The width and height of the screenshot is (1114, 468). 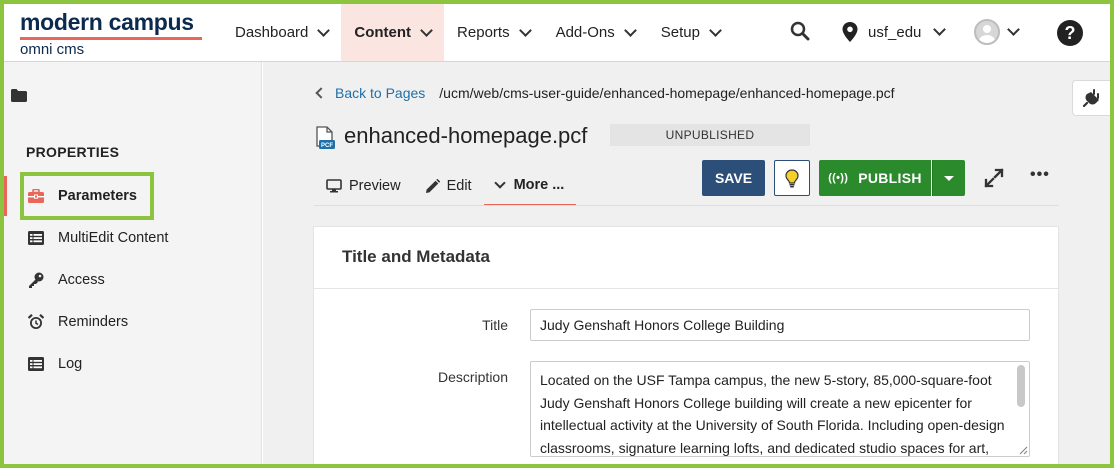 What do you see at coordinates (733, 178) in the screenshot?
I see `save-button: SAVE` at bounding box center [733, 178].